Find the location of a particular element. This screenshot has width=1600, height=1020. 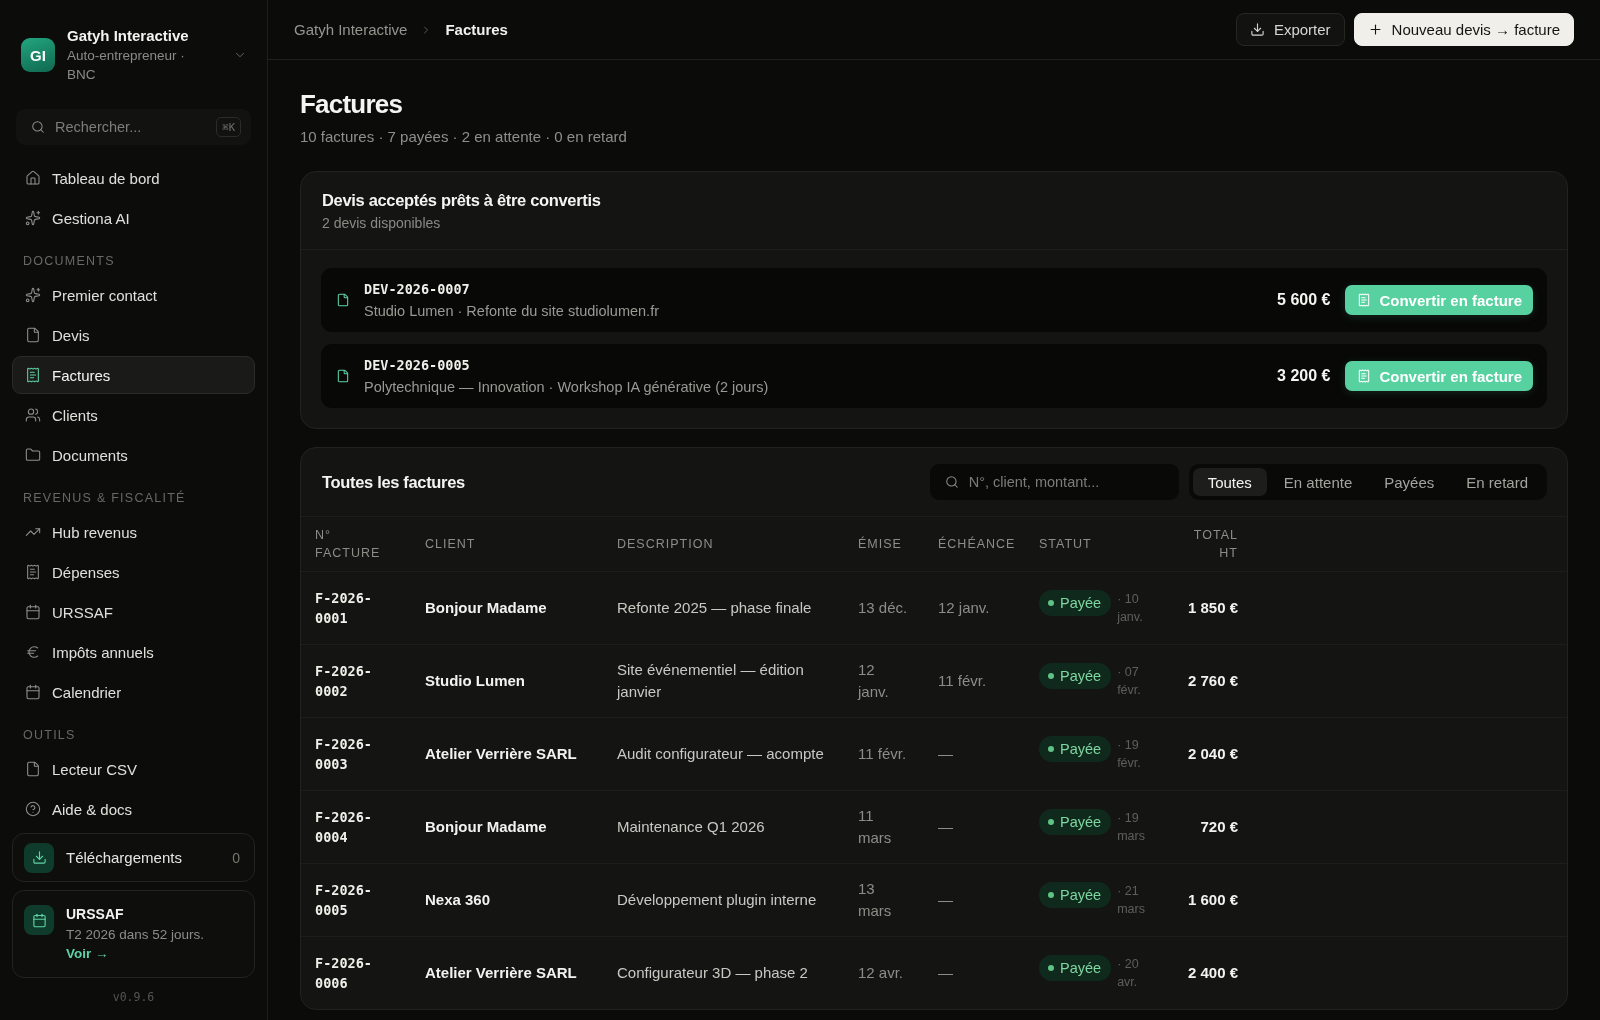

invoice-number: F-2026-0002 is located at coordinates (344, 681).